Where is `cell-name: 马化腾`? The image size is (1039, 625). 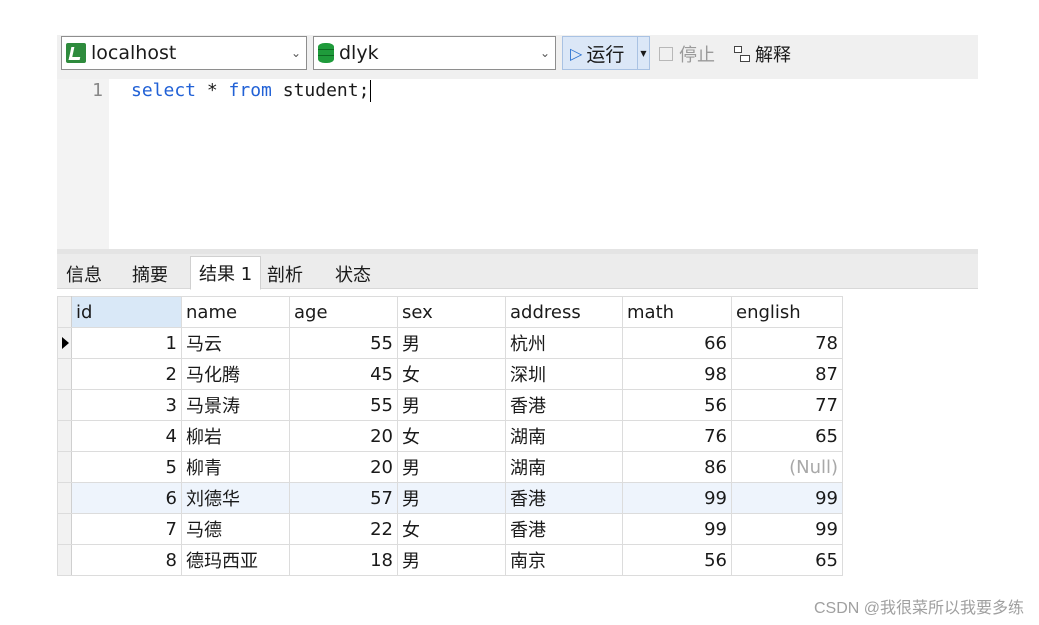
cell-name: 马化腾 is located at coordinates (235, 374).